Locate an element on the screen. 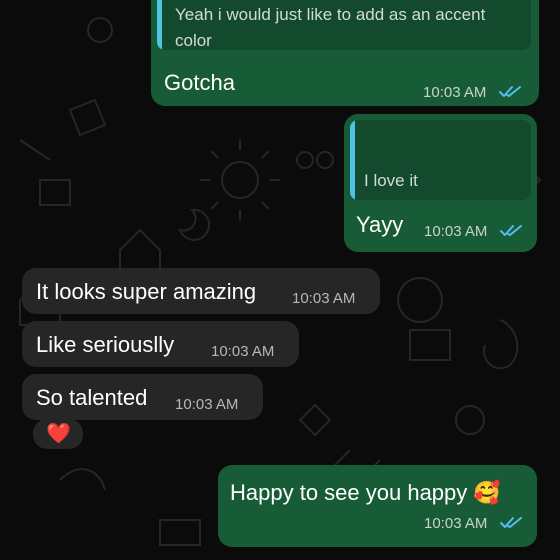 This screenshot has width=560, height=560. message-text: Yayy is located at coordinates (380, 224).